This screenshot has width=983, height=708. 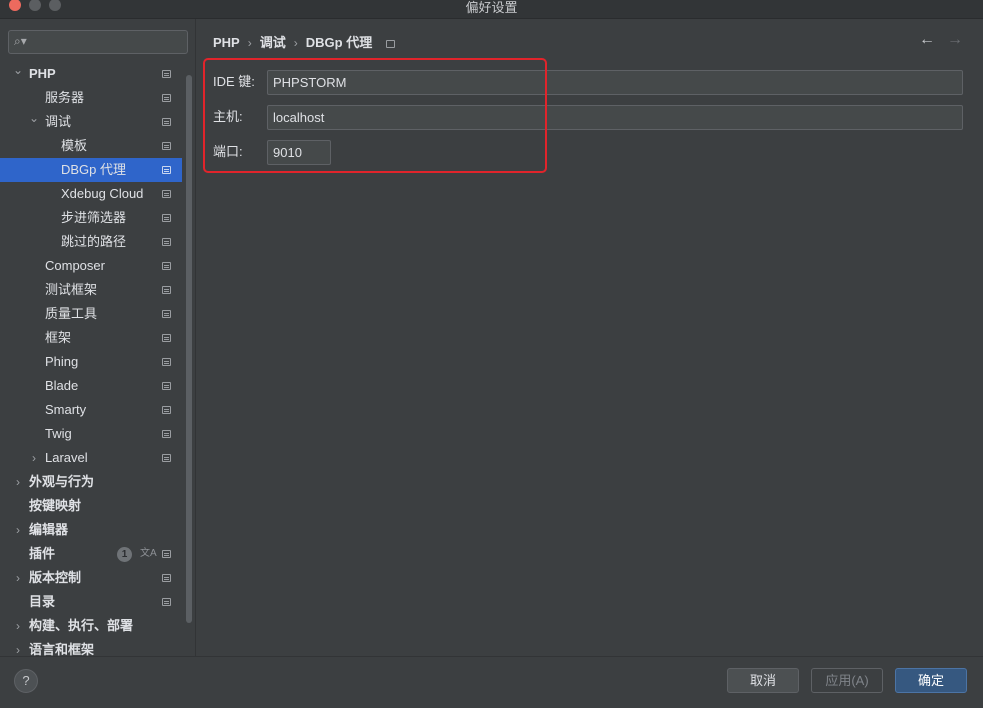 I want to click on ok-button: 确定, so click(x=931, y=680).